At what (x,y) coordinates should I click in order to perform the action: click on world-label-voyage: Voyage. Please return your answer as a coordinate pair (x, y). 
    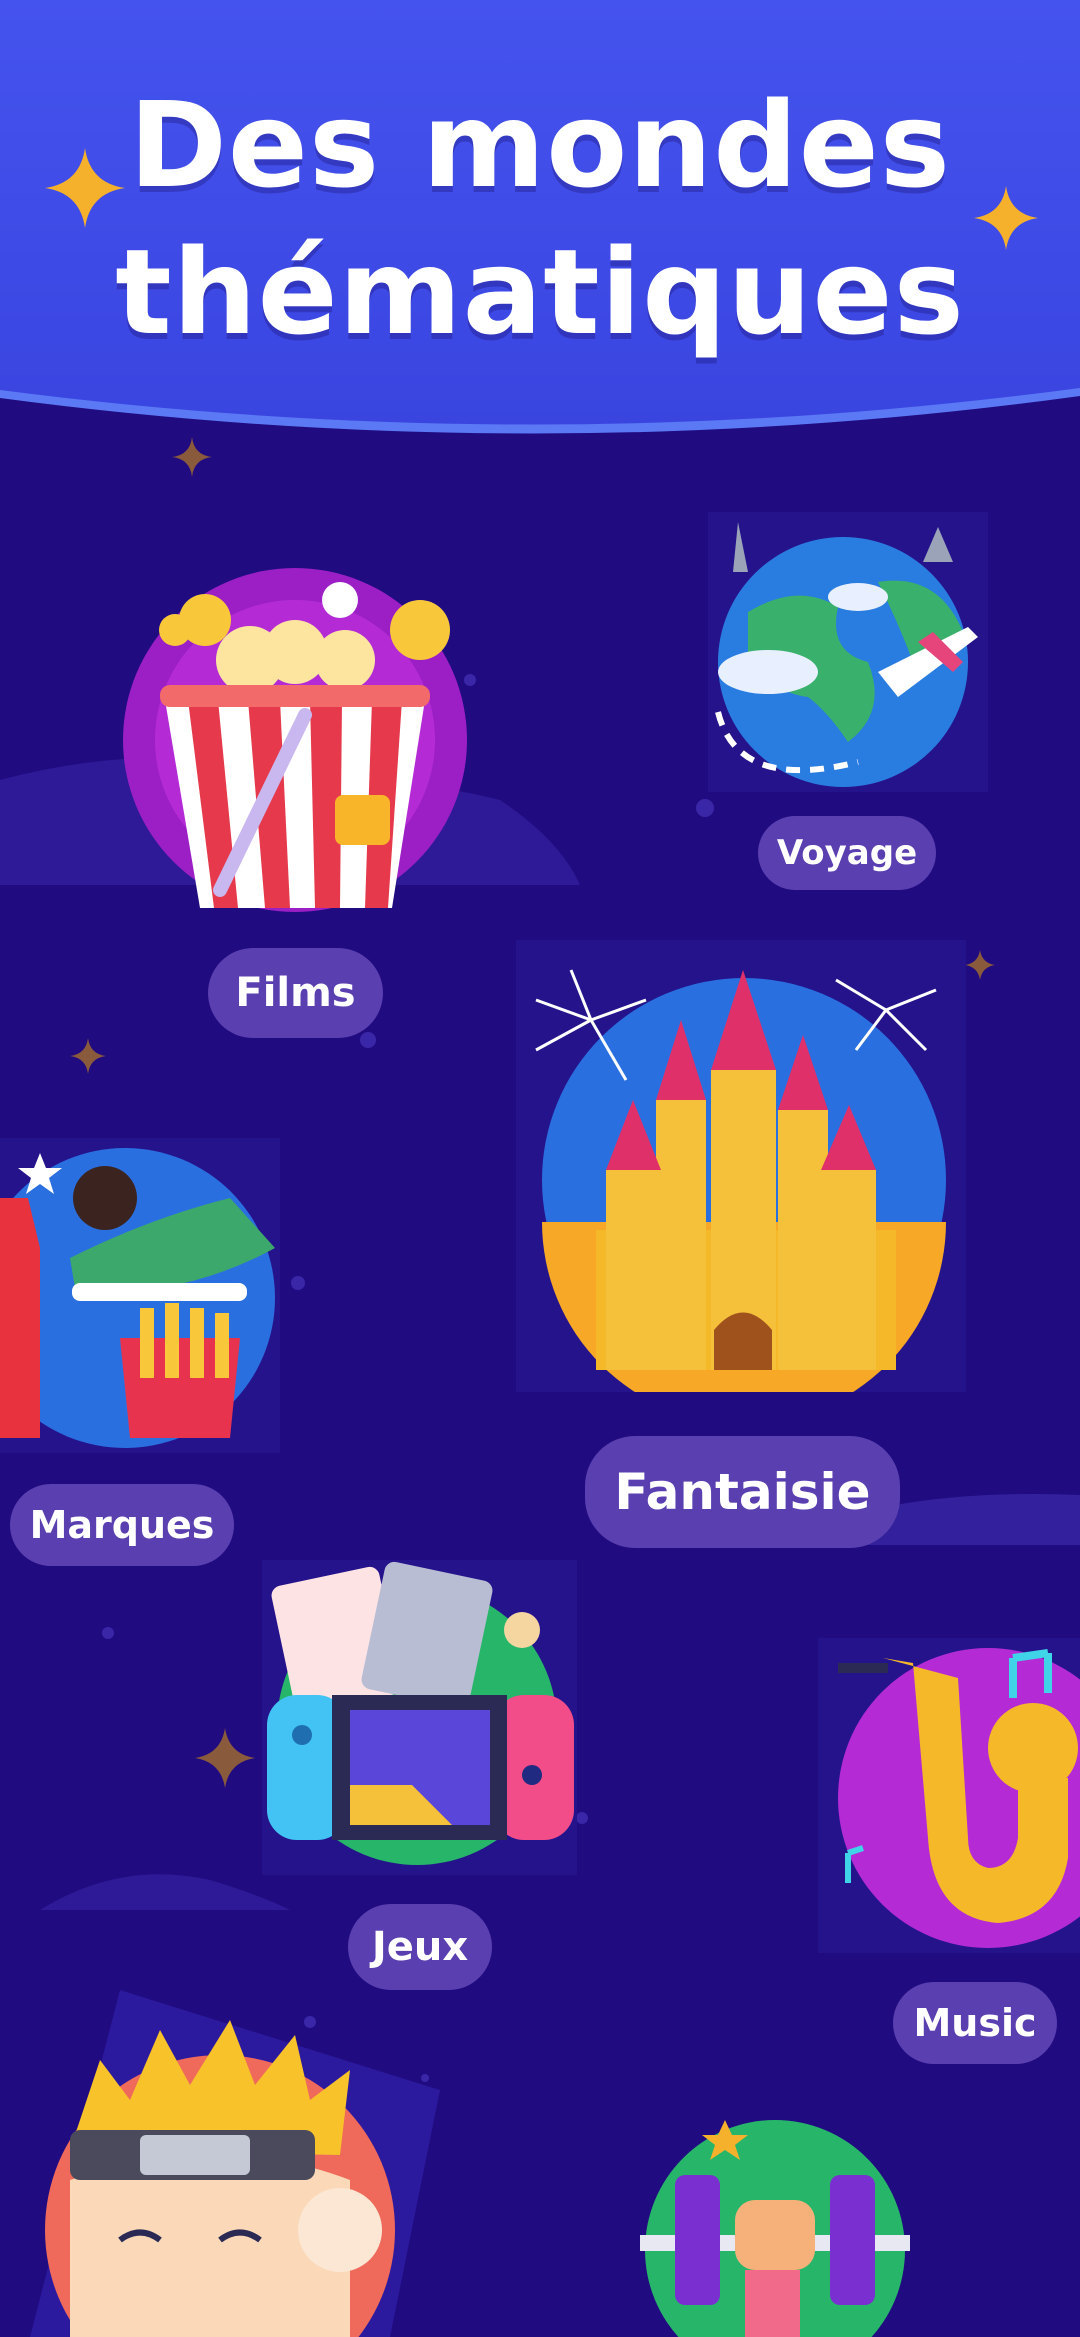
    Looking at the image, I should click on (847, 853).